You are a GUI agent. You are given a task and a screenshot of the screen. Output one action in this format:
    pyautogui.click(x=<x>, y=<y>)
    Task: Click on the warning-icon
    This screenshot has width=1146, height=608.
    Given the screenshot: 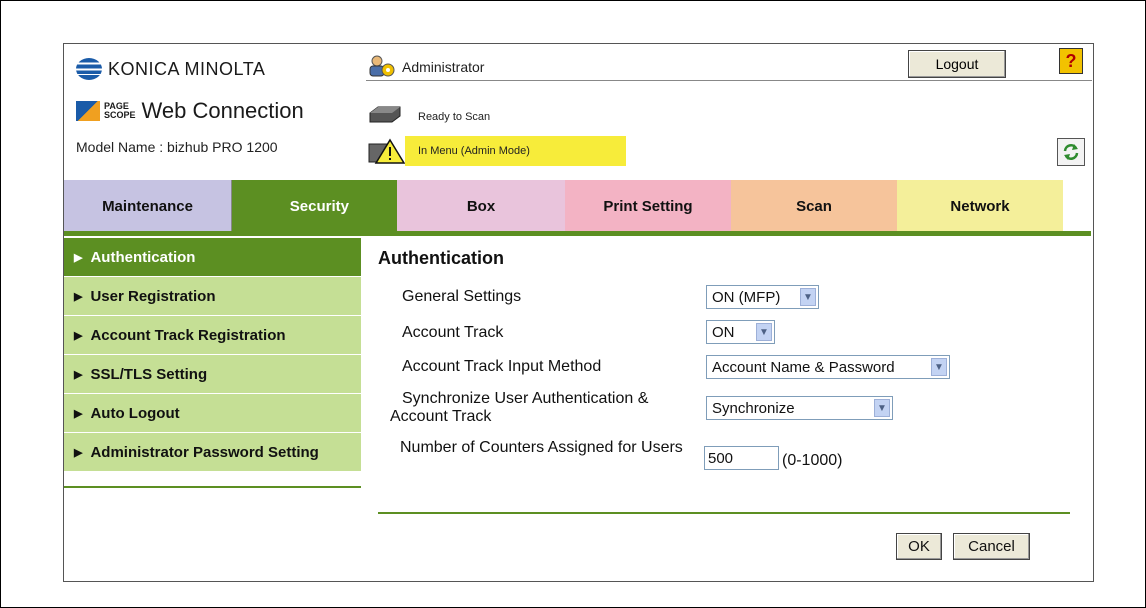 What is the action you would take?
    pyautogui.click(x=387, y=151)
    